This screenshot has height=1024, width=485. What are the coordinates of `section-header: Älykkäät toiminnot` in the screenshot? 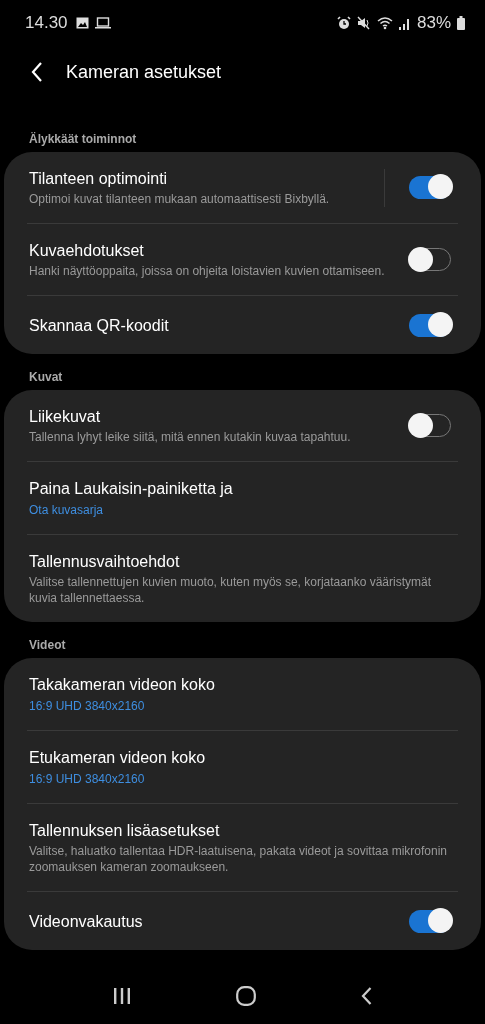 It's located at (83, 139).